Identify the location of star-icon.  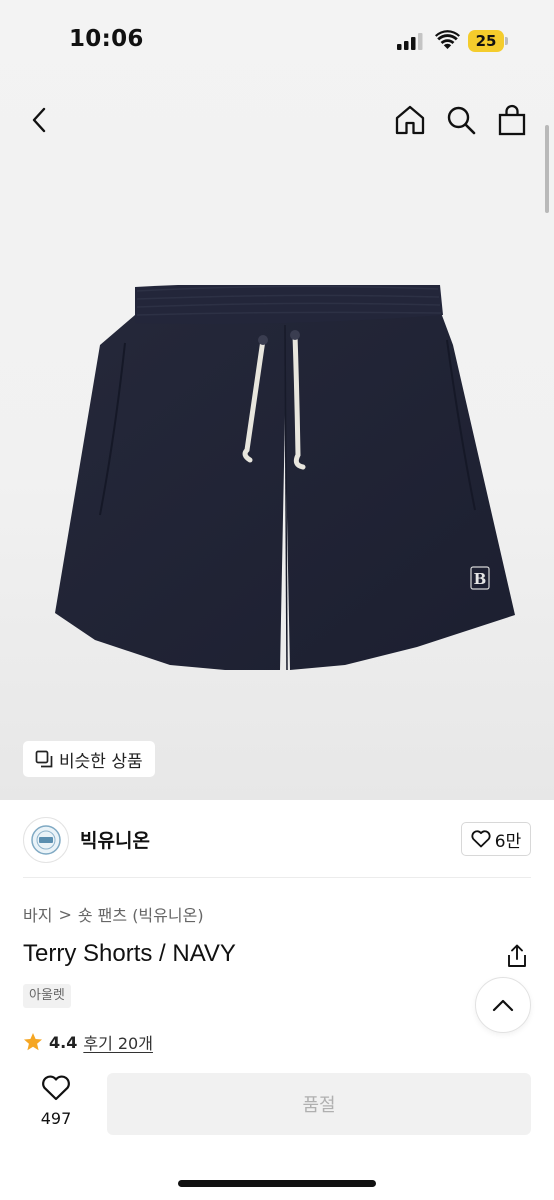
(33, 1042).